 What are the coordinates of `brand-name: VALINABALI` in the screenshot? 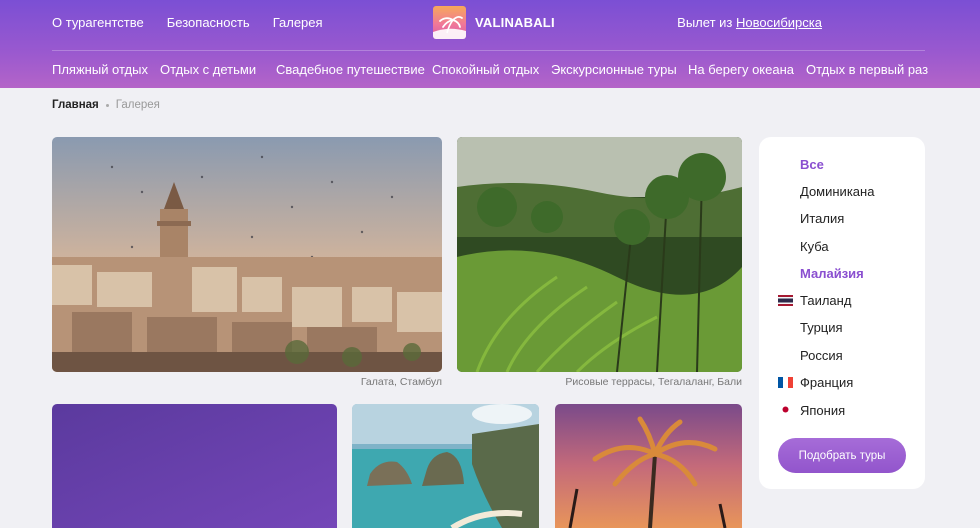 It's located at (515, 22).